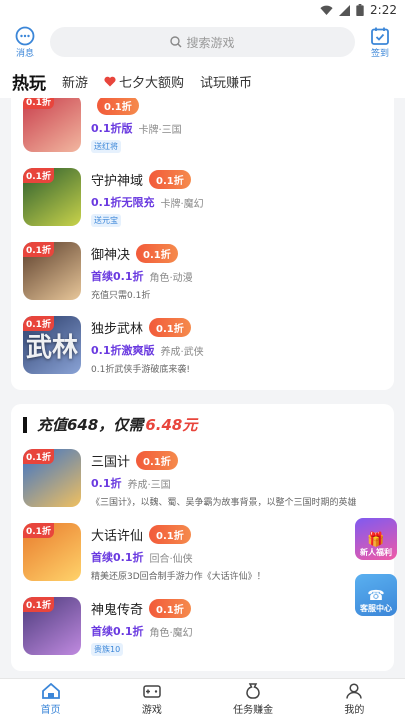 Image resolution: width=405 pixels, height=720 pixels. I want to click on nav-home: 首页, so click(50, 699).